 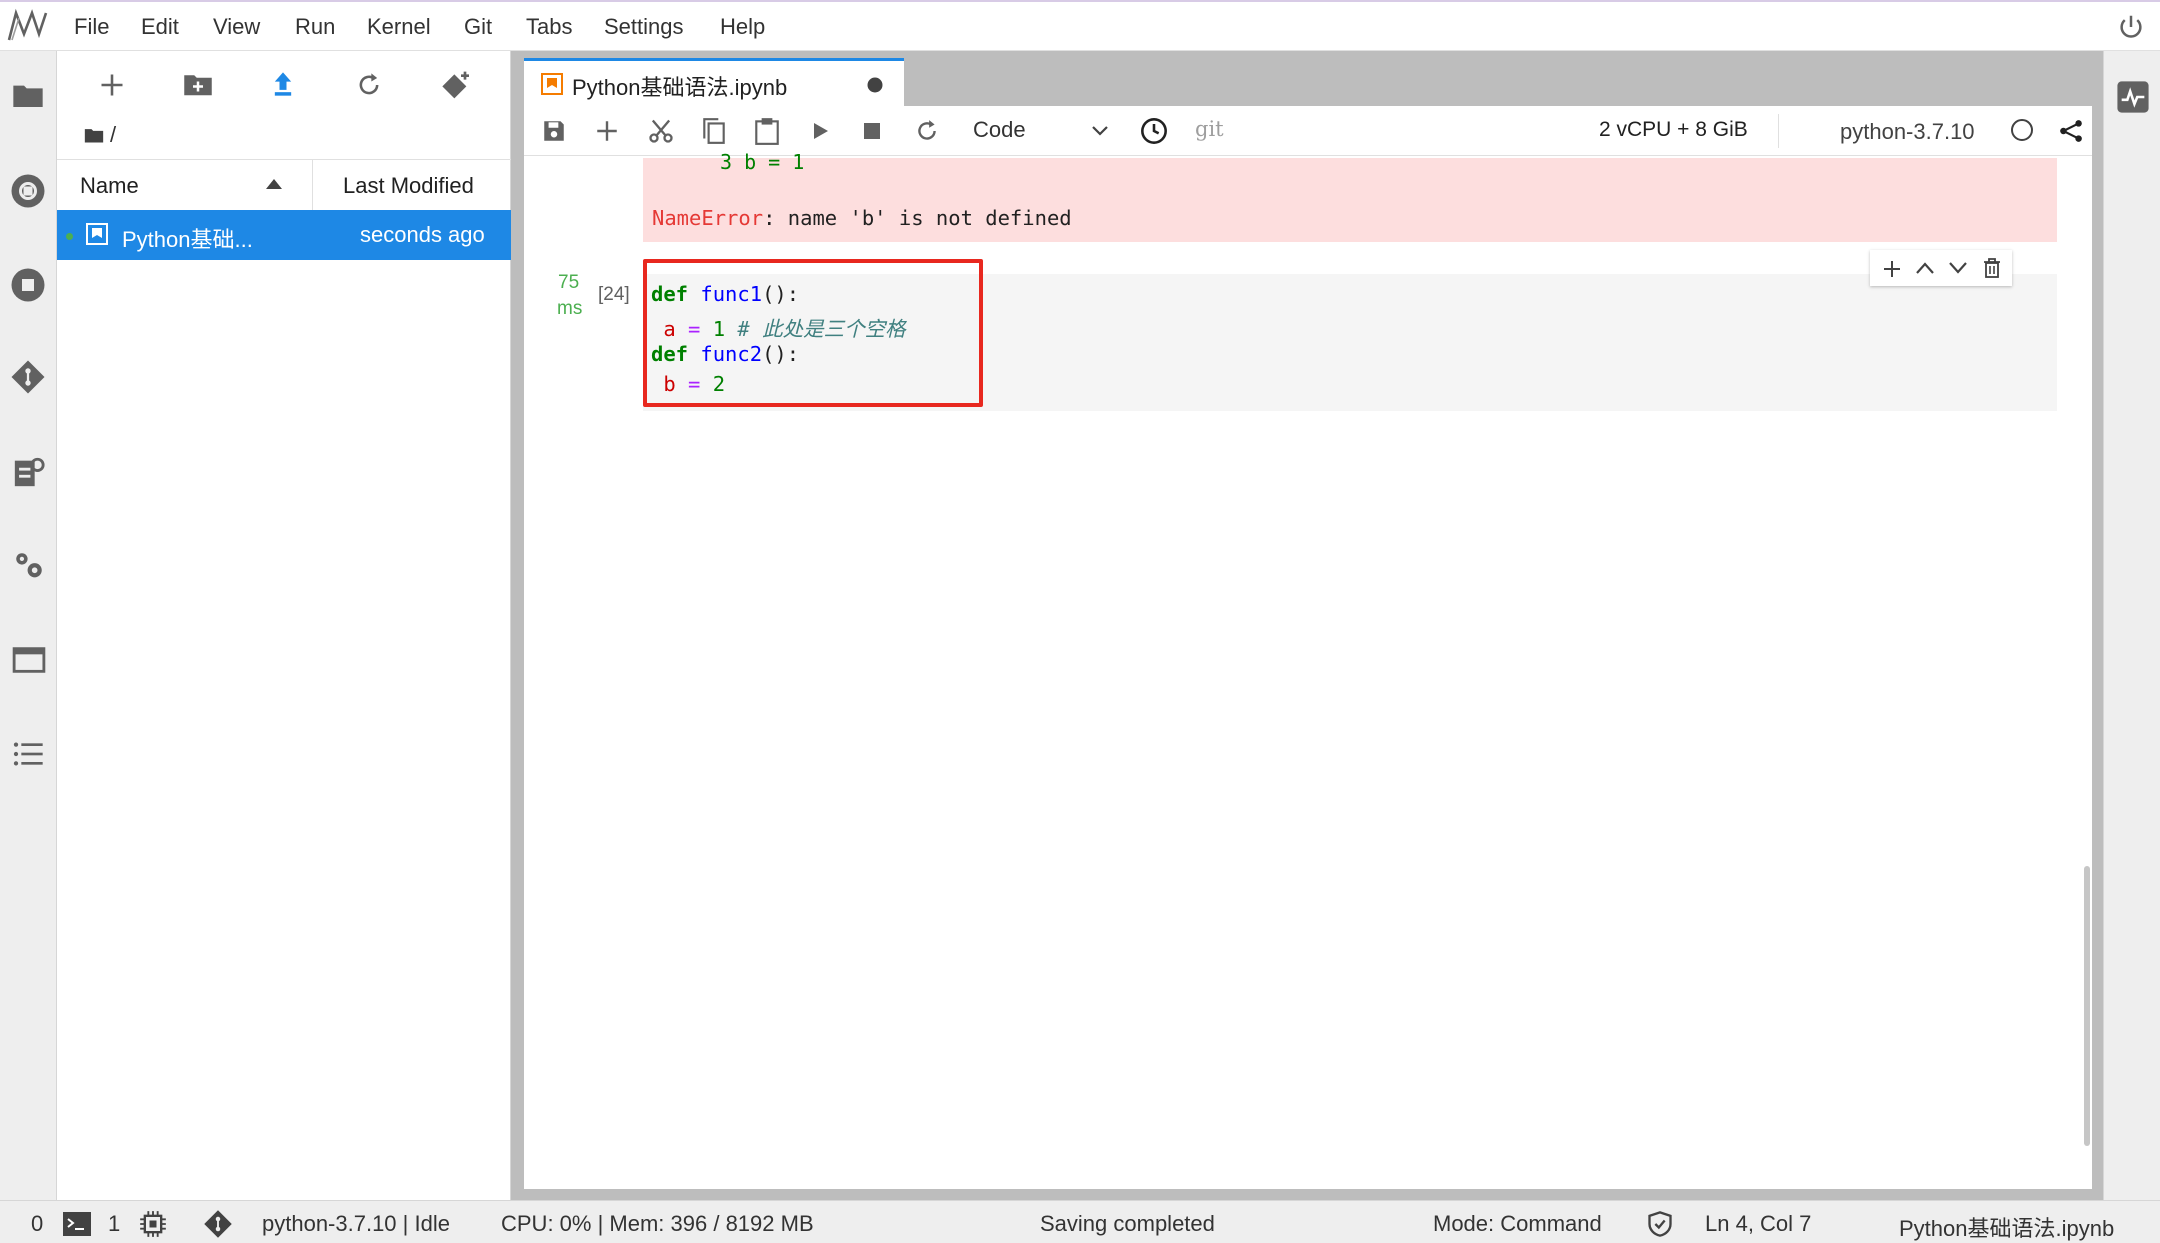 What do you see at coordinates (77, 1224) in the screenshot?
I see `terminal-icon` at bounding box center [77, 1224].